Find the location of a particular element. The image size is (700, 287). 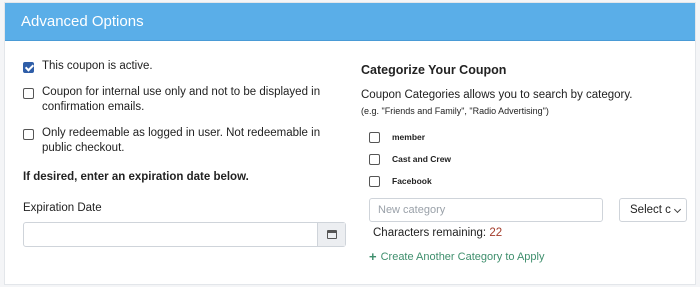

chevron-down-icon is located at coordinates (677, 209).